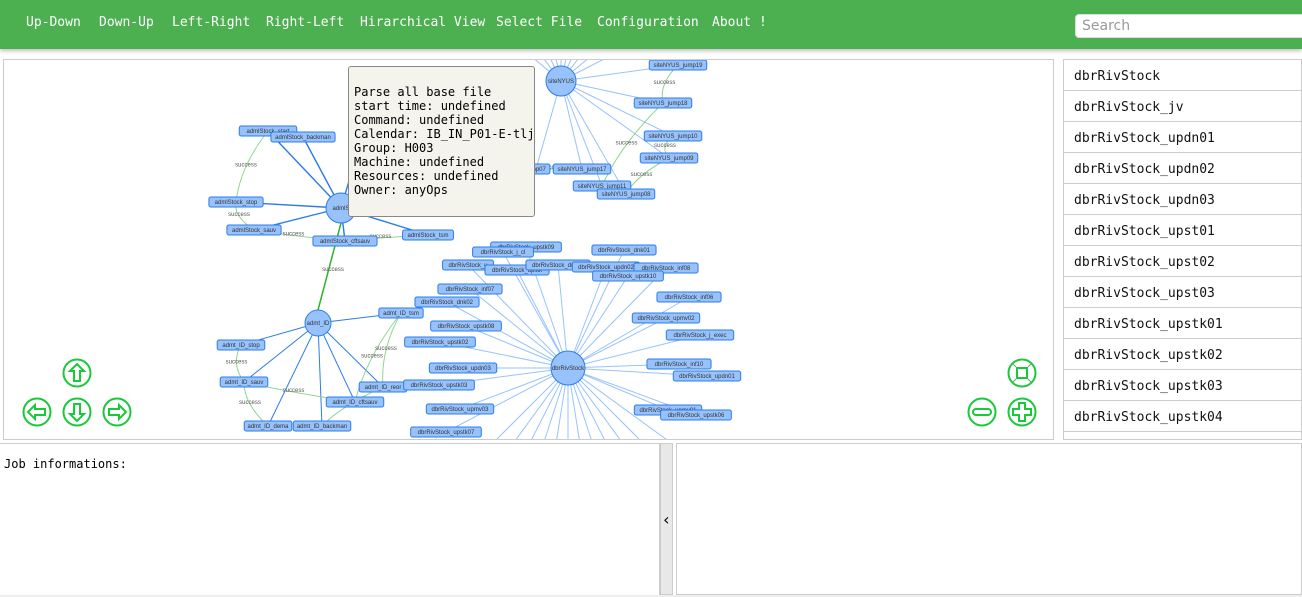 Image resolution: width=1302 pixels, height=597 pixels. Describe the element at coordinates (989, 519) in the screenshot. I see `detail-panel` at that location.